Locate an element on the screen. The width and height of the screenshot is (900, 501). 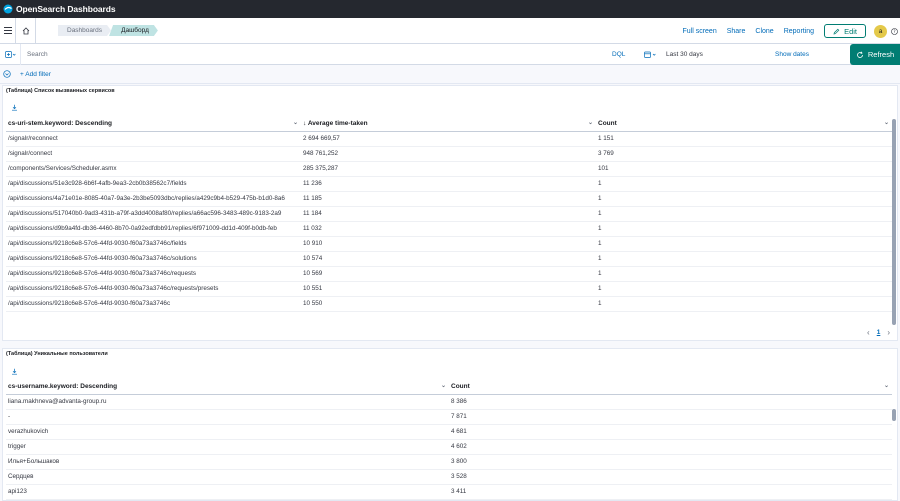
app-logo: OpenSearch Dashboards is located at coordinates (59, 9).